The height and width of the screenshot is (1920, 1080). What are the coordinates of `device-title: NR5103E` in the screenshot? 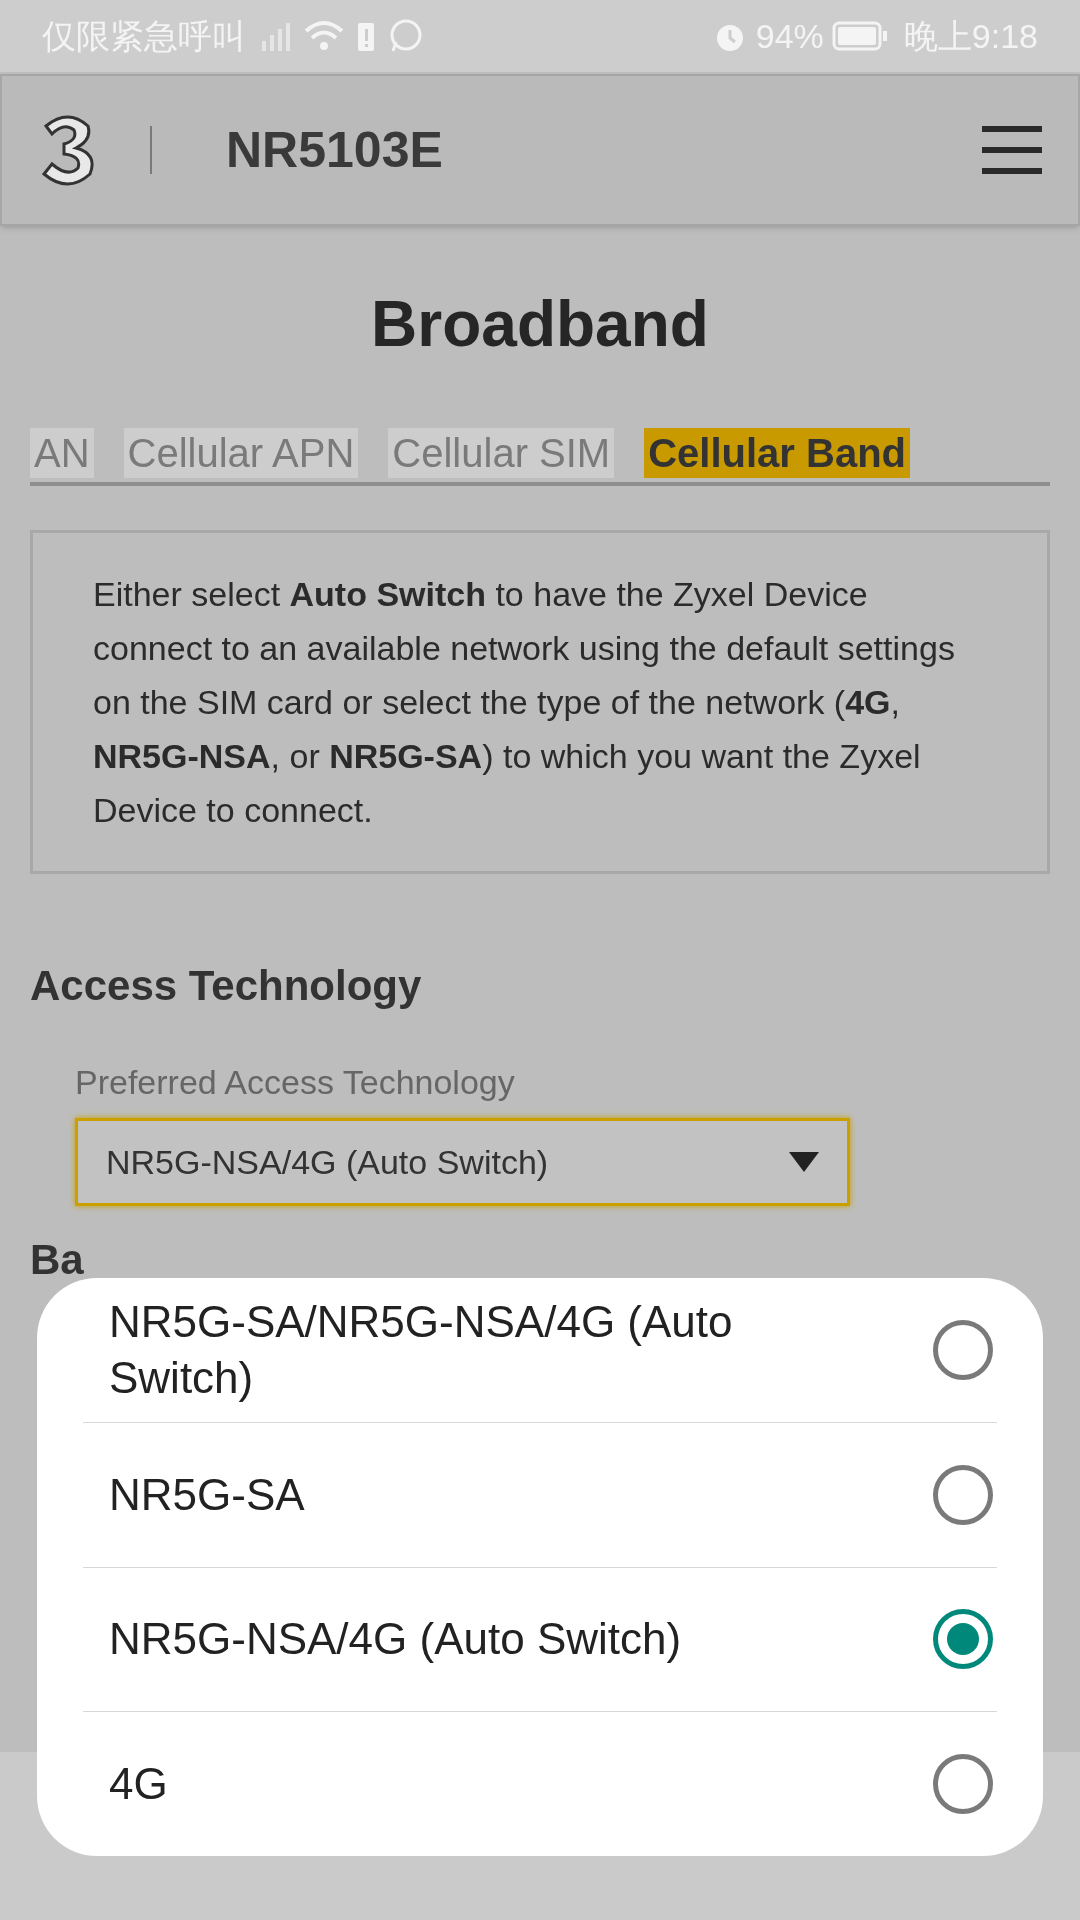 It's located at (334, 150).